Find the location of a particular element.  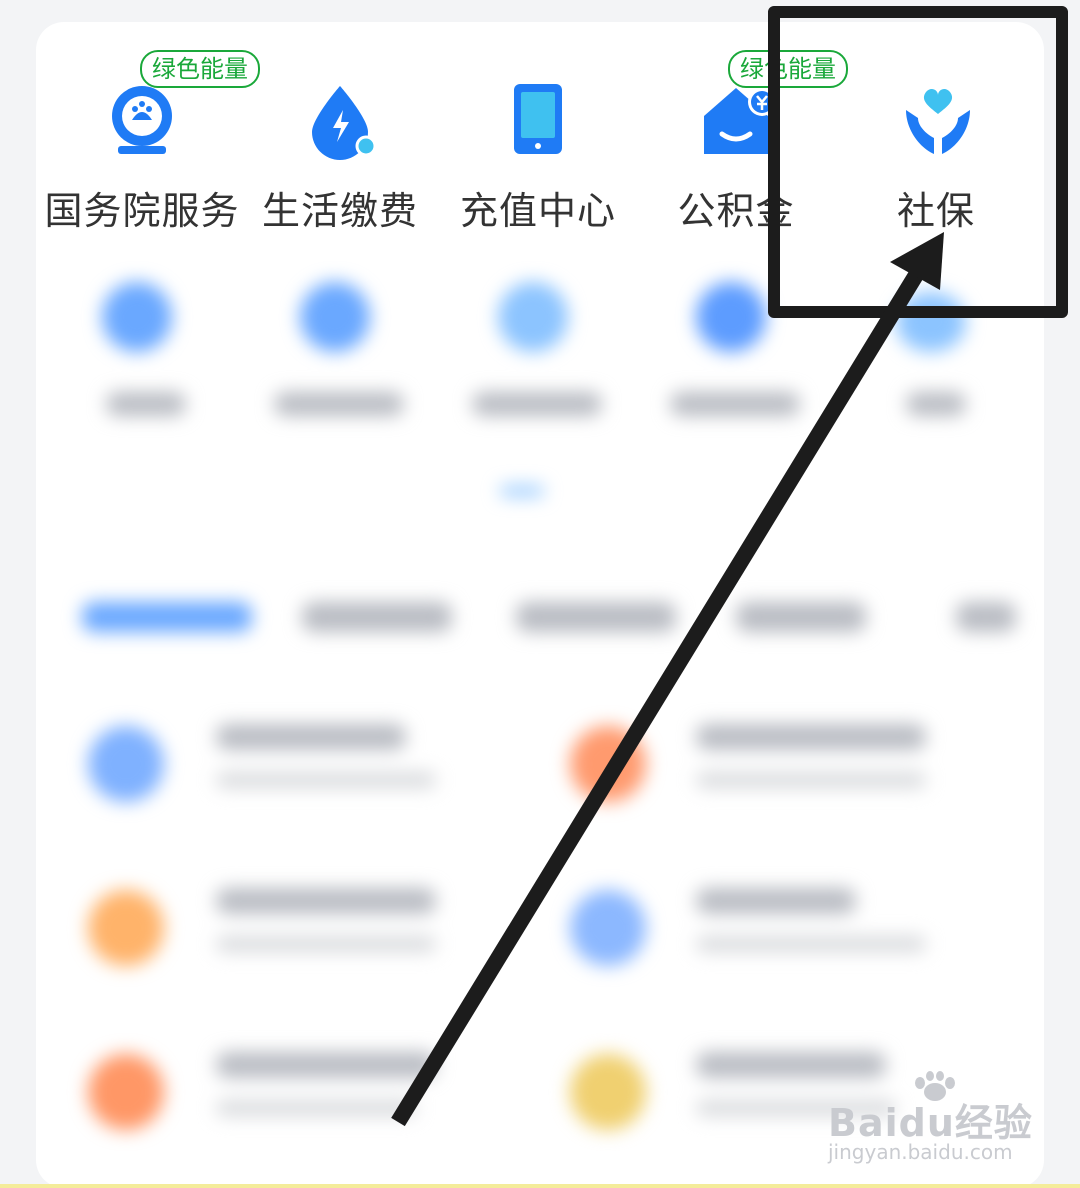

phone-recharge-icon is located at coordinates (538, 119).